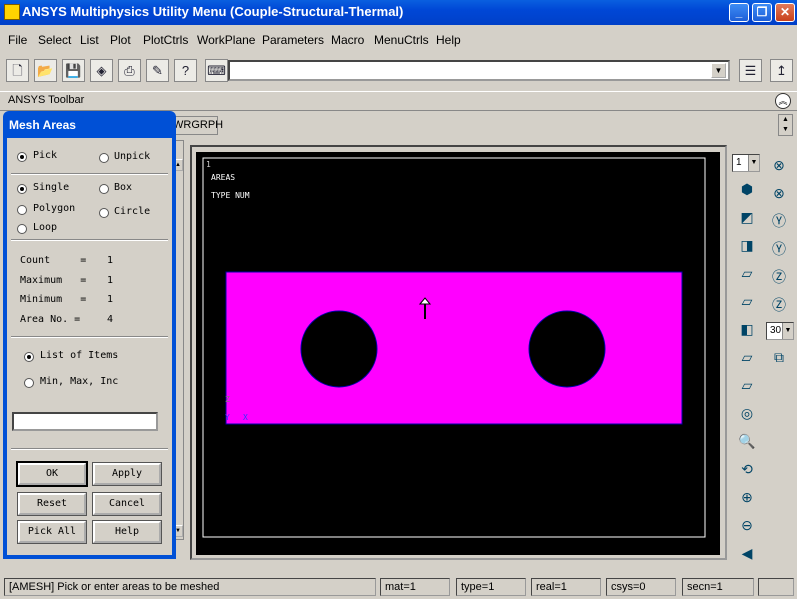 The width and height of the screenshot is (797, 599). I want to click on min-max-inc-radio, so click(29, 383).